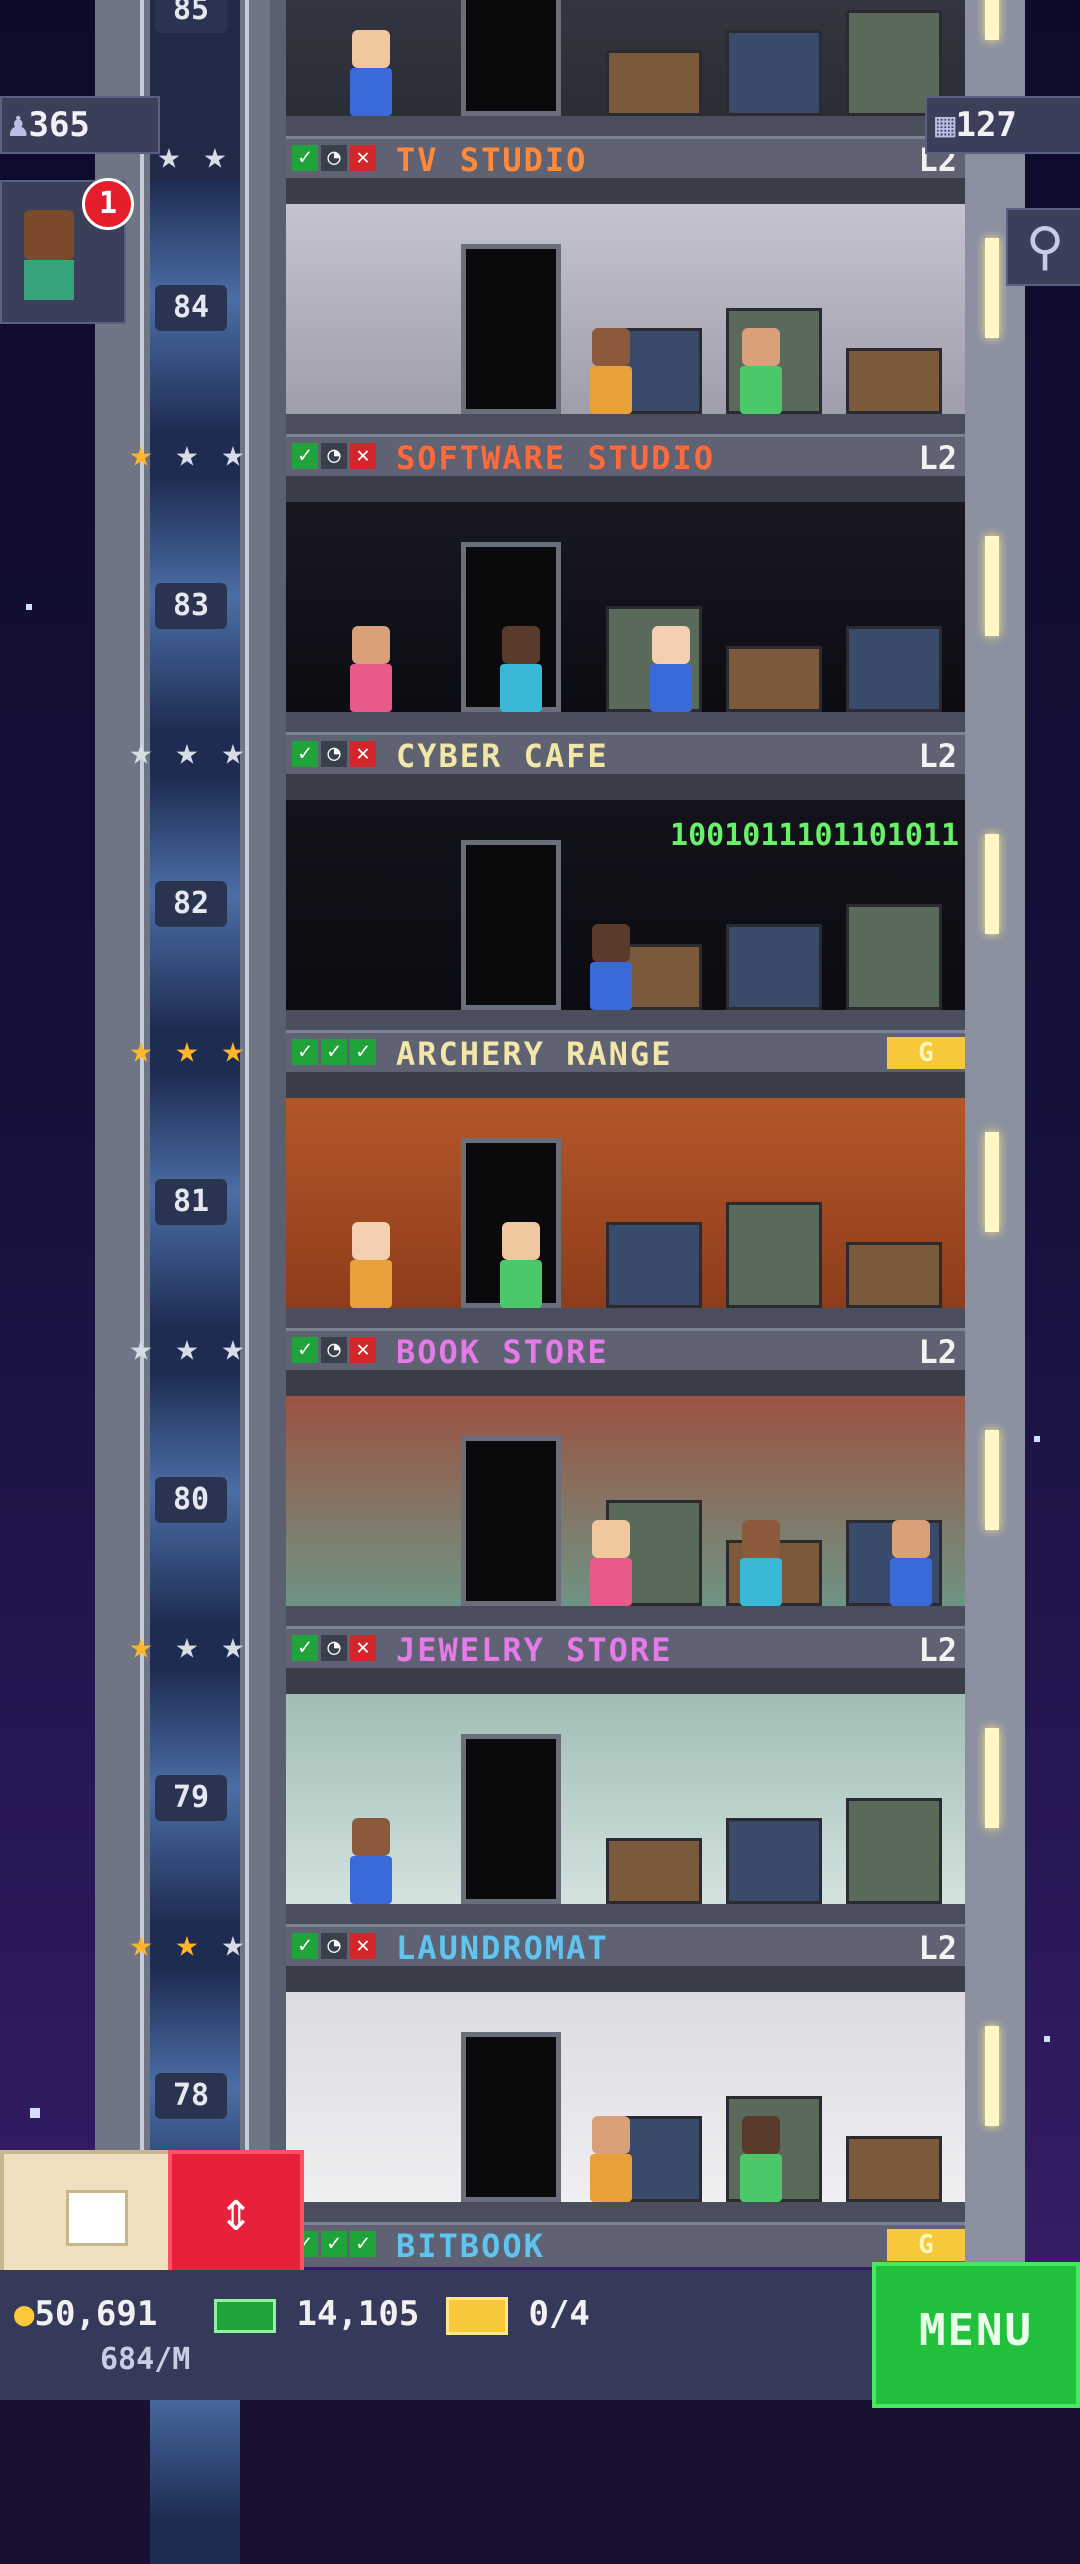  I want to click on coins-display: ●50,691, so click(85, 2314).